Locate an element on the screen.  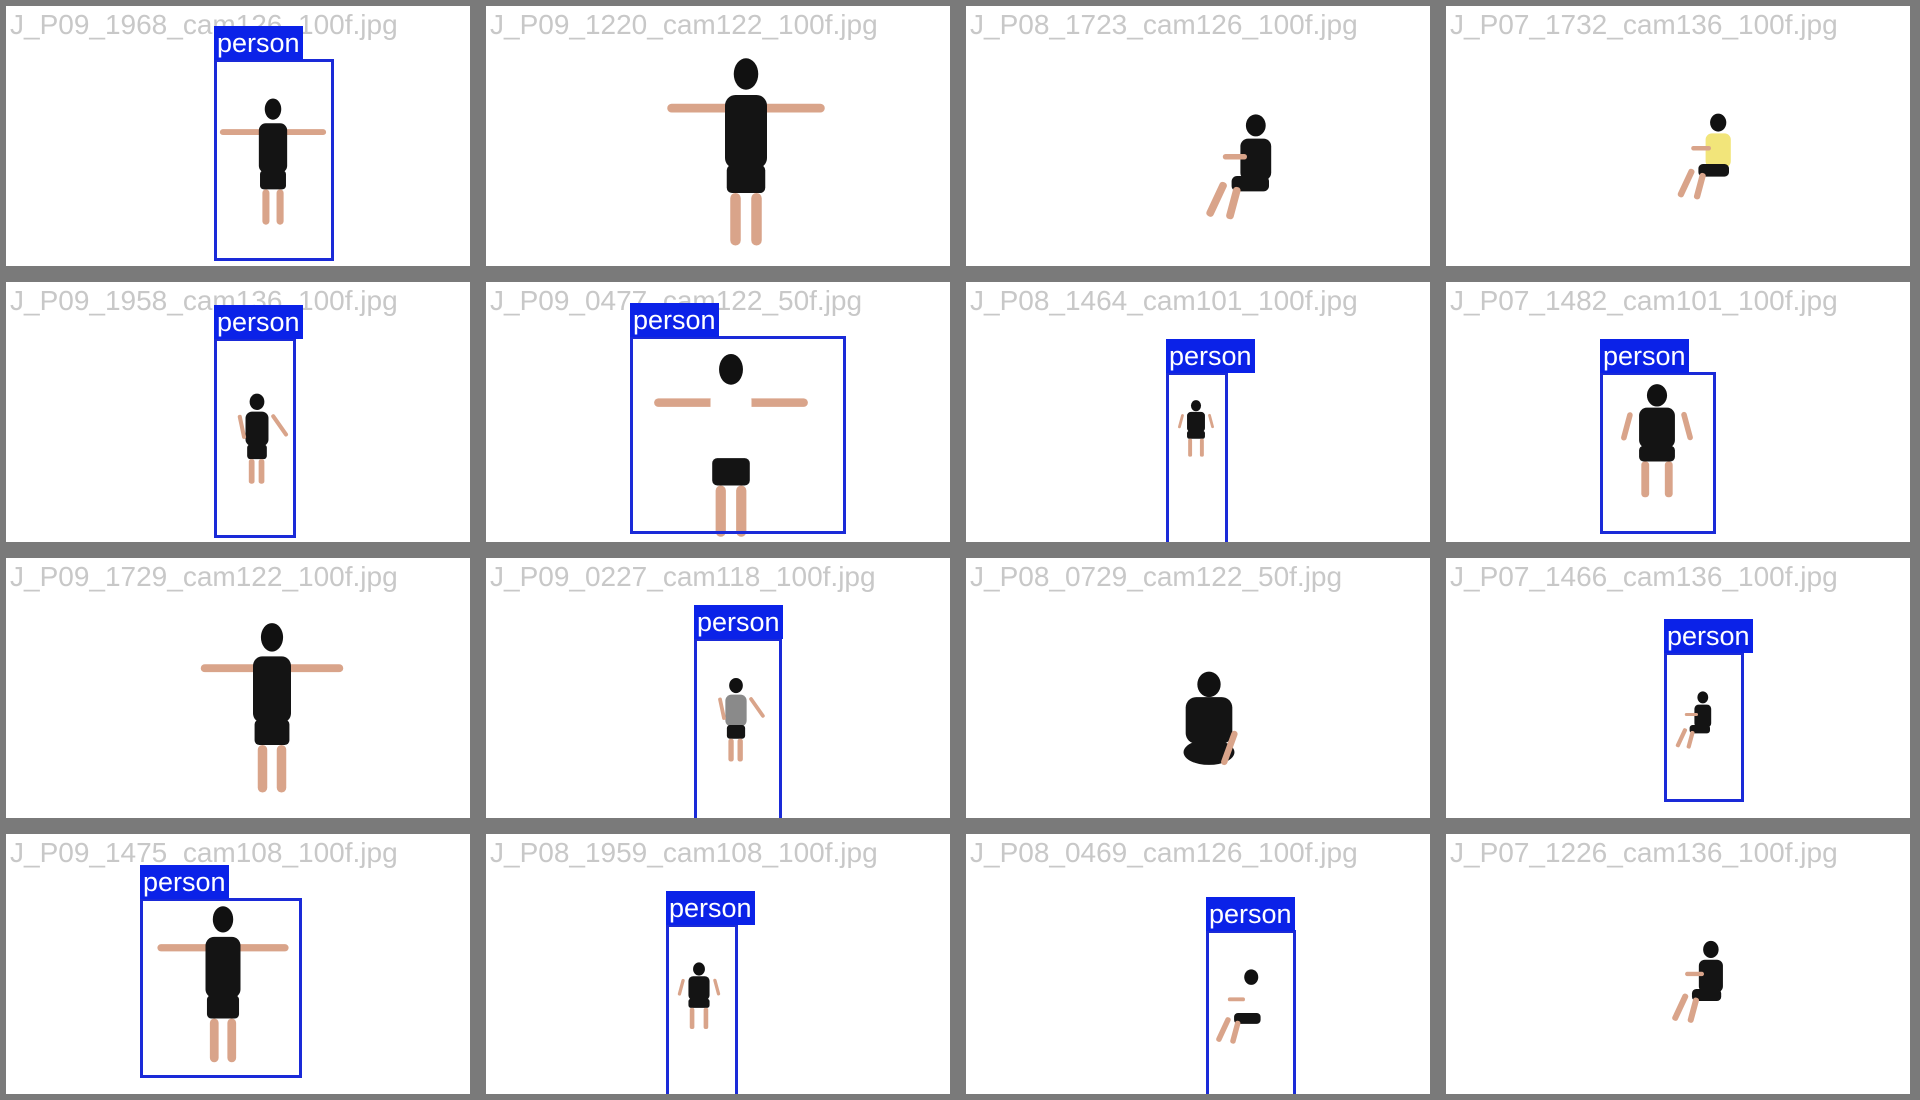
tile-filename: J_P09_1958_cam136_100f.jpg is located at coordinates (204, 300).